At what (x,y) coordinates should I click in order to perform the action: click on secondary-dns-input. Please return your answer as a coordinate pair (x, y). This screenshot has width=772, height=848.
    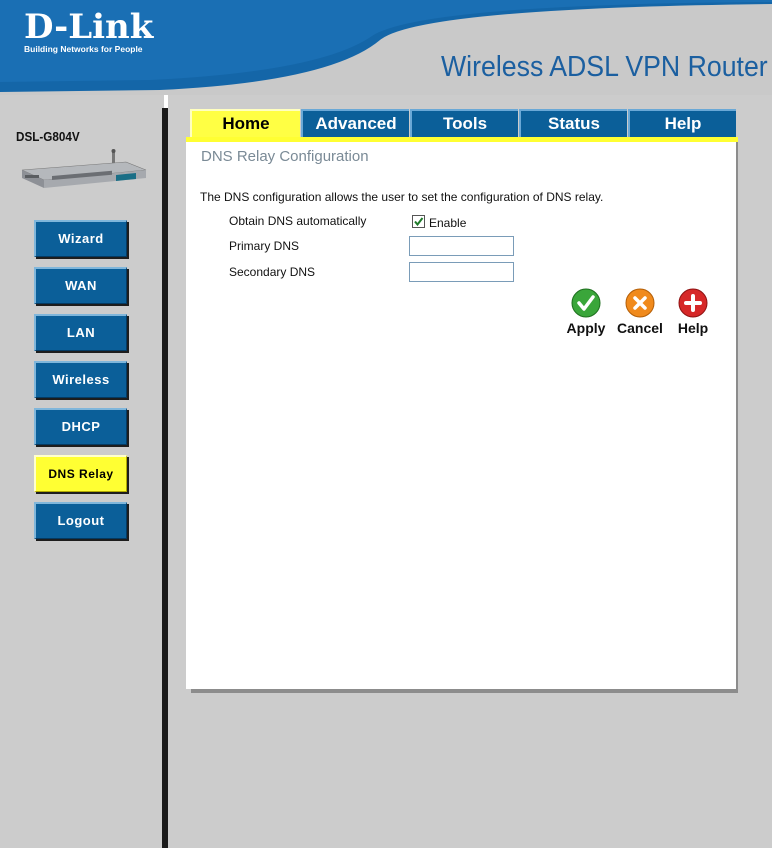
    Looking at the image, I should click on (461, 272).